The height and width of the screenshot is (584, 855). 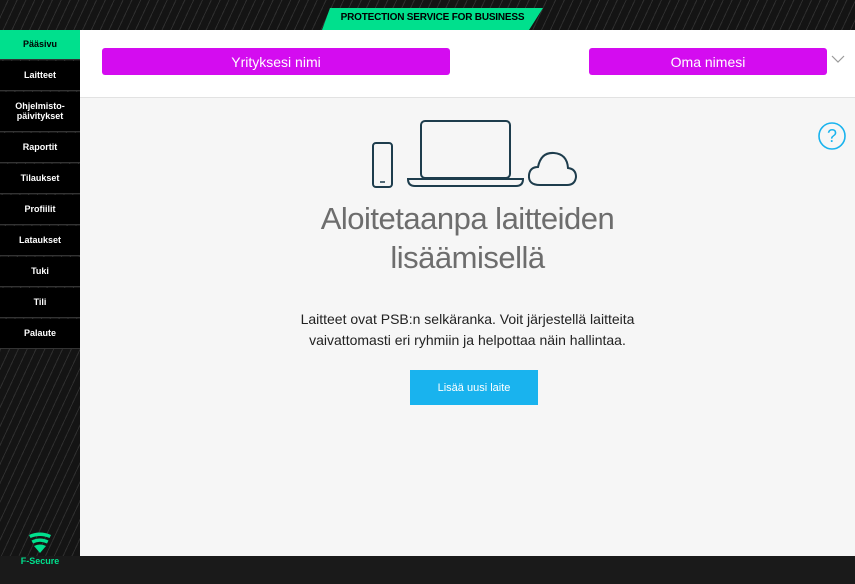 I want to click on top-bar: PROTECTION SERVICE FOR BUSINESS, so click(x=427, y=15).